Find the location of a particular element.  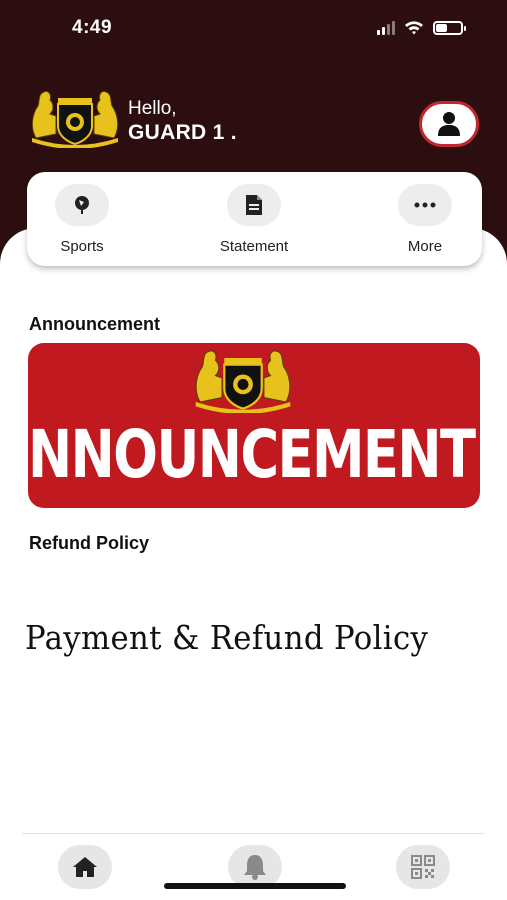

user-name: GUARD 1 . is located at coordinates (182, 132).